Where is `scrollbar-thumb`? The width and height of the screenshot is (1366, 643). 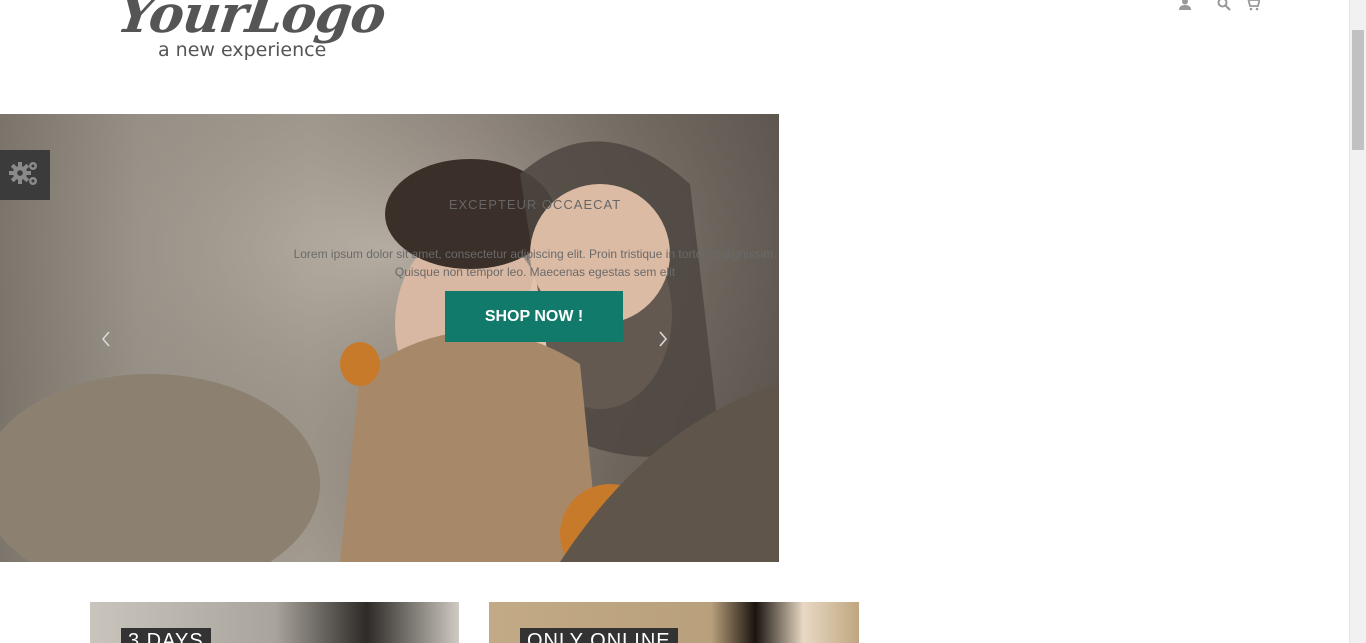
scrollbar-thumb is located at coordinates (1358, 90).